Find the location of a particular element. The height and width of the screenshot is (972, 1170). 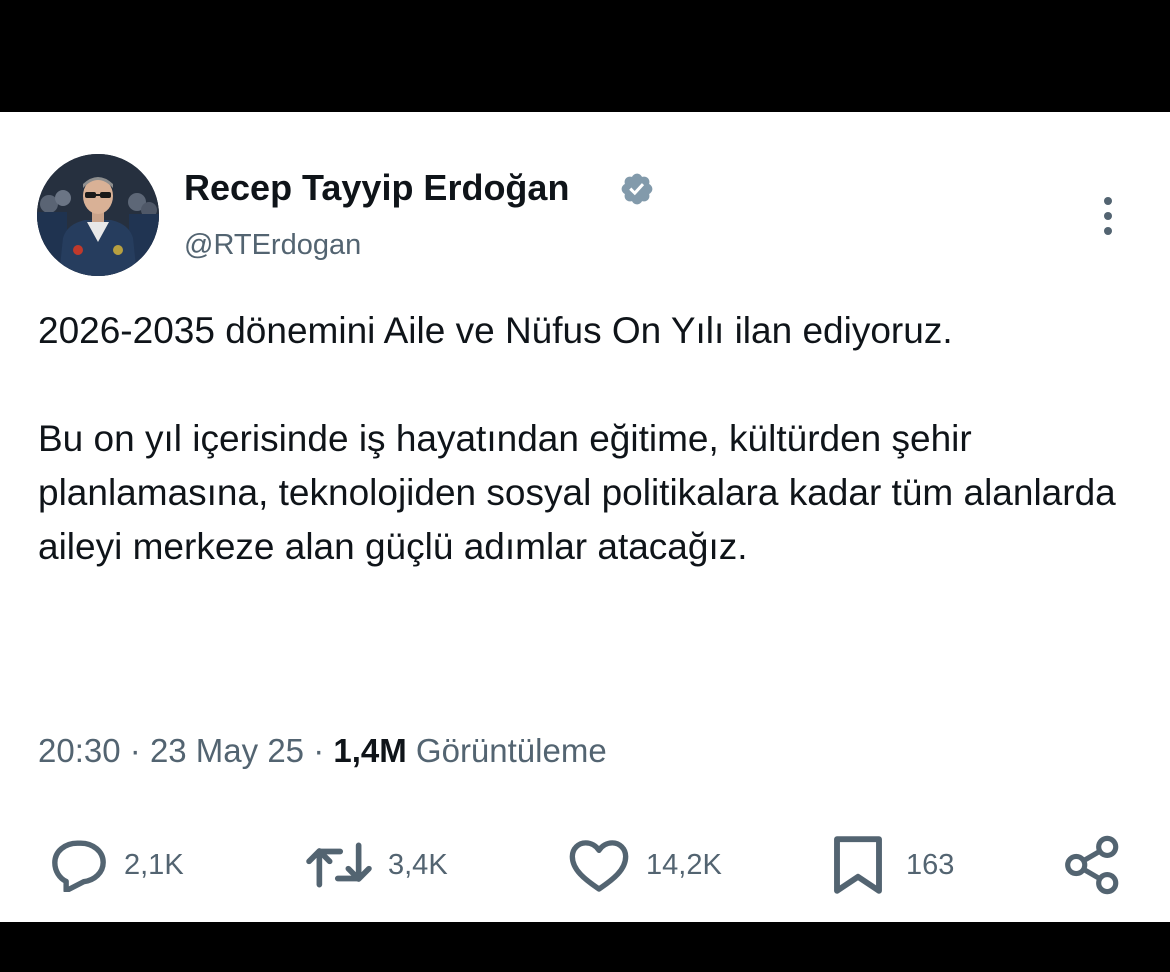

verified-badge-icon is located at coordinates (637, 189).